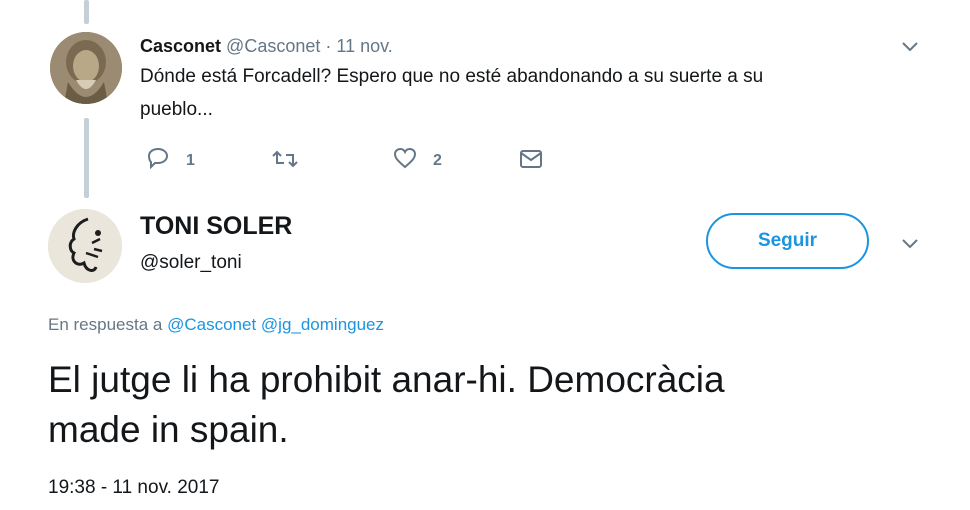 The width and height of the screenshot is (970, 510). What do you see at coordinates (86, 12) in the screenshot?
I see `thread-line-top` at bounding box center [86, 12].